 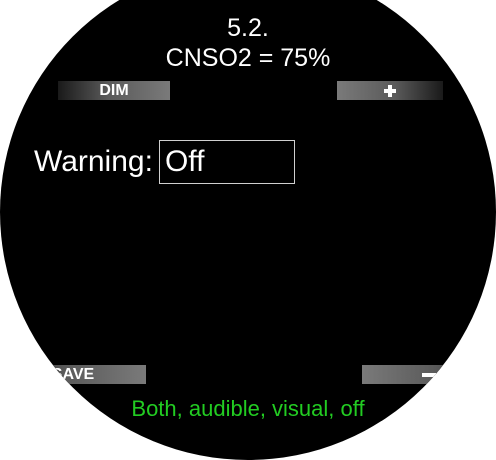 What do you see at coordinates (248, 58) in the screenshot?
I see `page-title: CNSO2 = 75%` at bounding box center [248, 58].